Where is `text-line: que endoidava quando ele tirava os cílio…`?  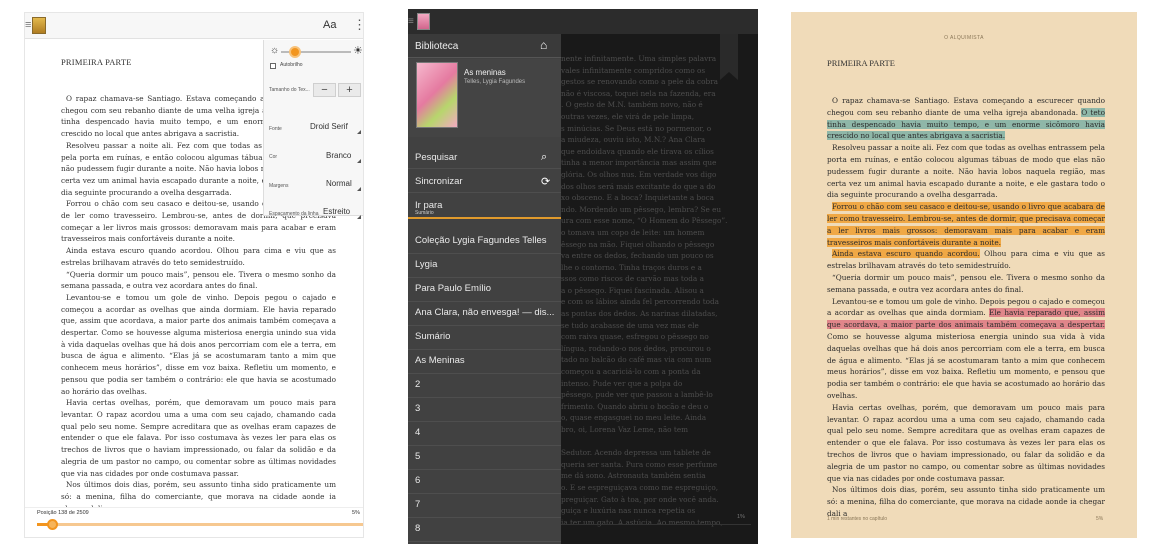
text-line: que endoidava quando ele tirava os cílio… is located at coordinates (637, 151).